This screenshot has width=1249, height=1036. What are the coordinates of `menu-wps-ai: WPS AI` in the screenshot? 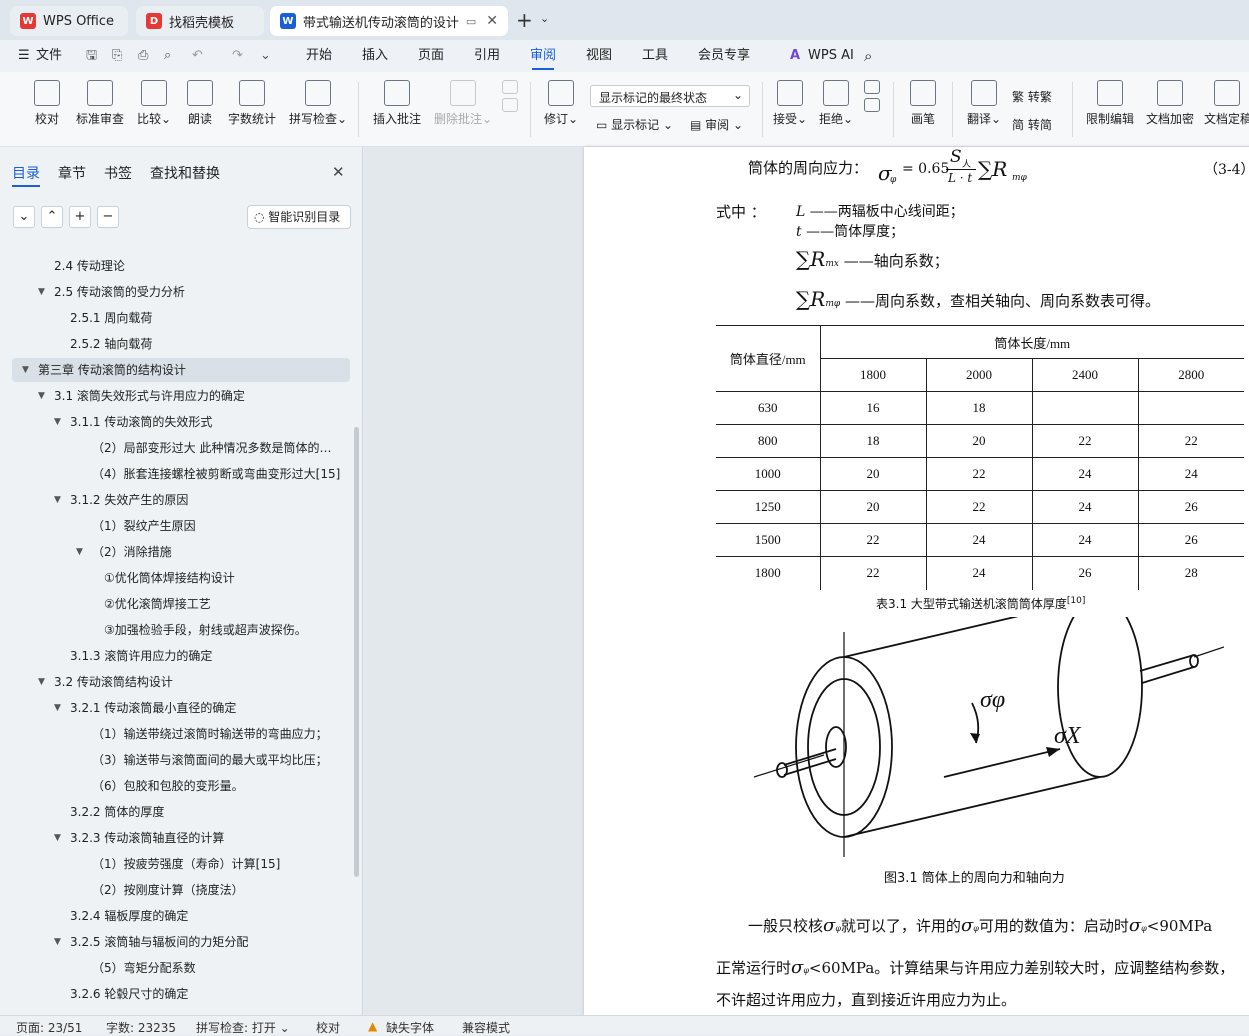 It's located at (831, 56).